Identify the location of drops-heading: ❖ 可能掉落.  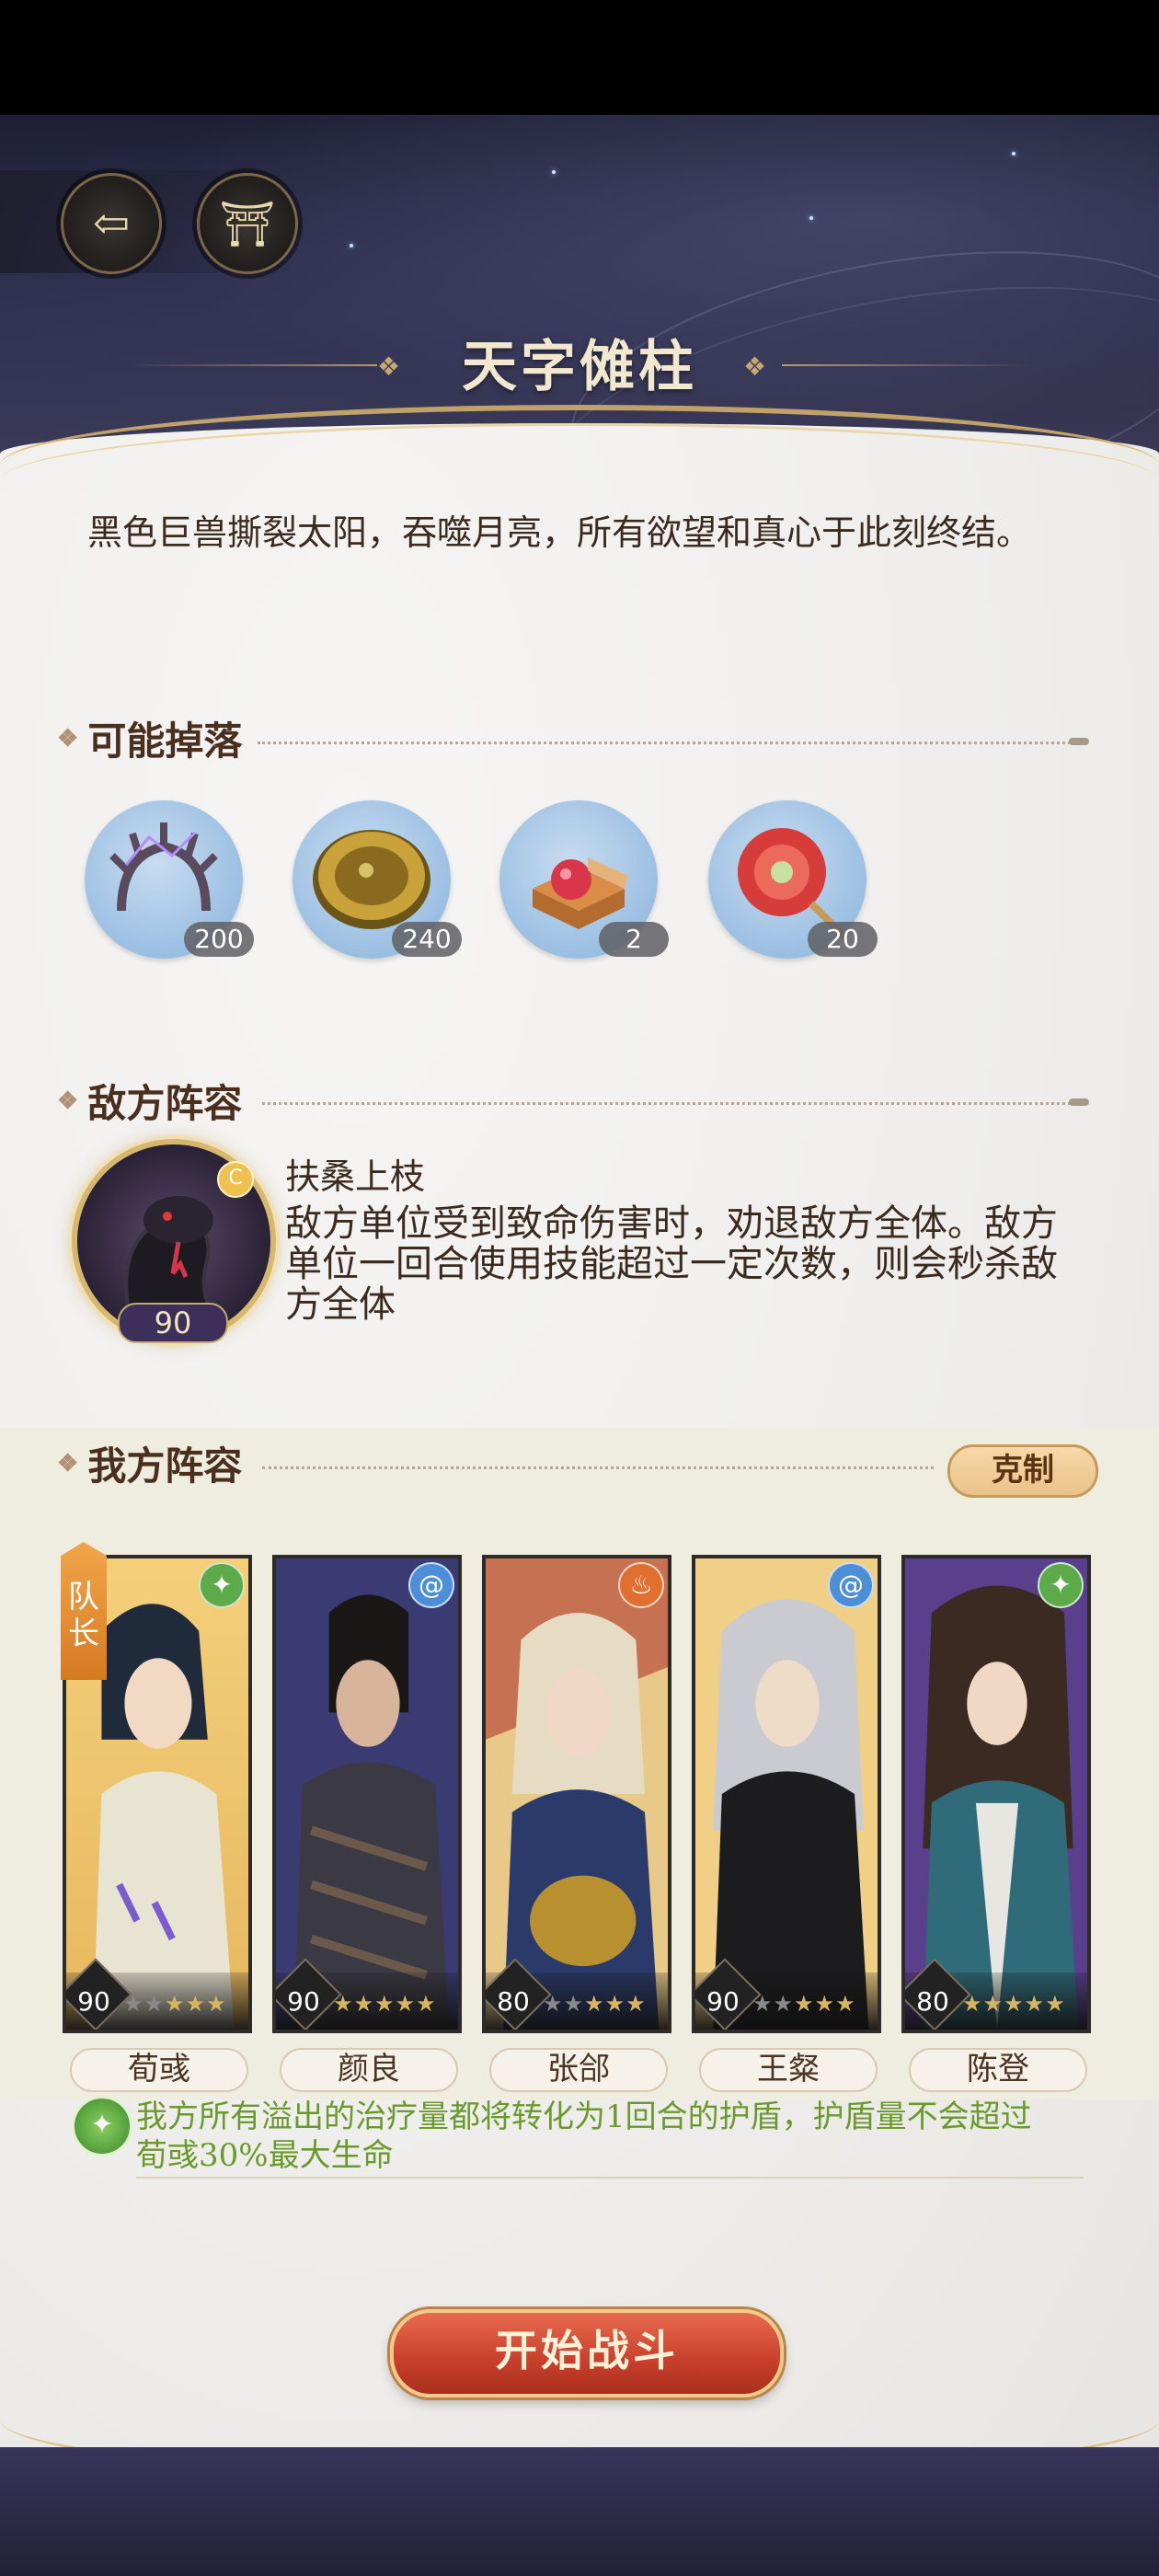
(149, 738).